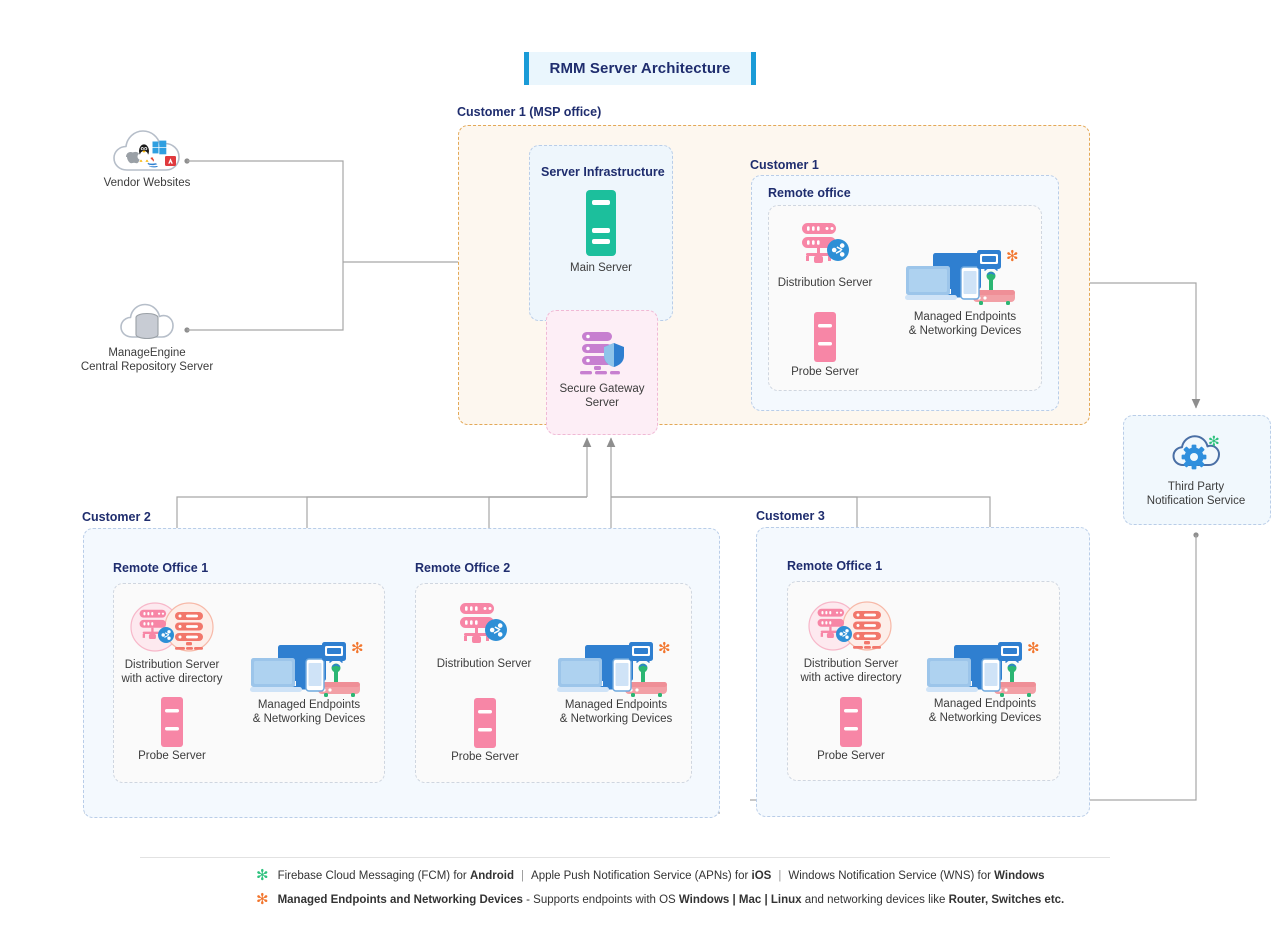 The image size is (1280, 927). Describe the element at coordinates (603, 172) in the screenshot. I see `group-label-server-infrastructure: Server Infrastructure` at that location.